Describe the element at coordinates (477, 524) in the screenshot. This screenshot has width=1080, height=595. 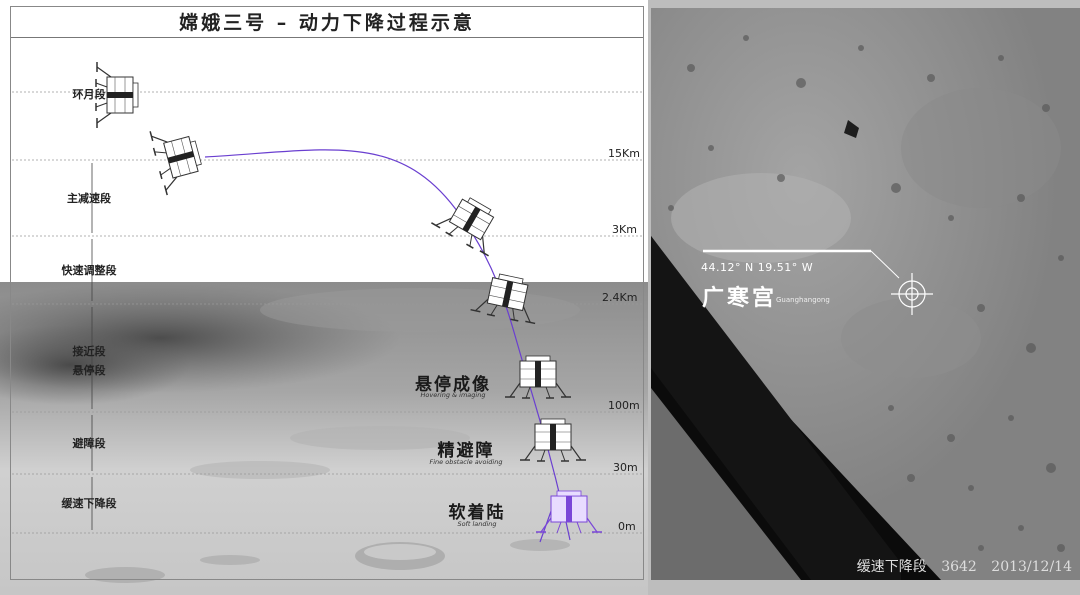
I see `stage-land-en: Soft landing` at that location.